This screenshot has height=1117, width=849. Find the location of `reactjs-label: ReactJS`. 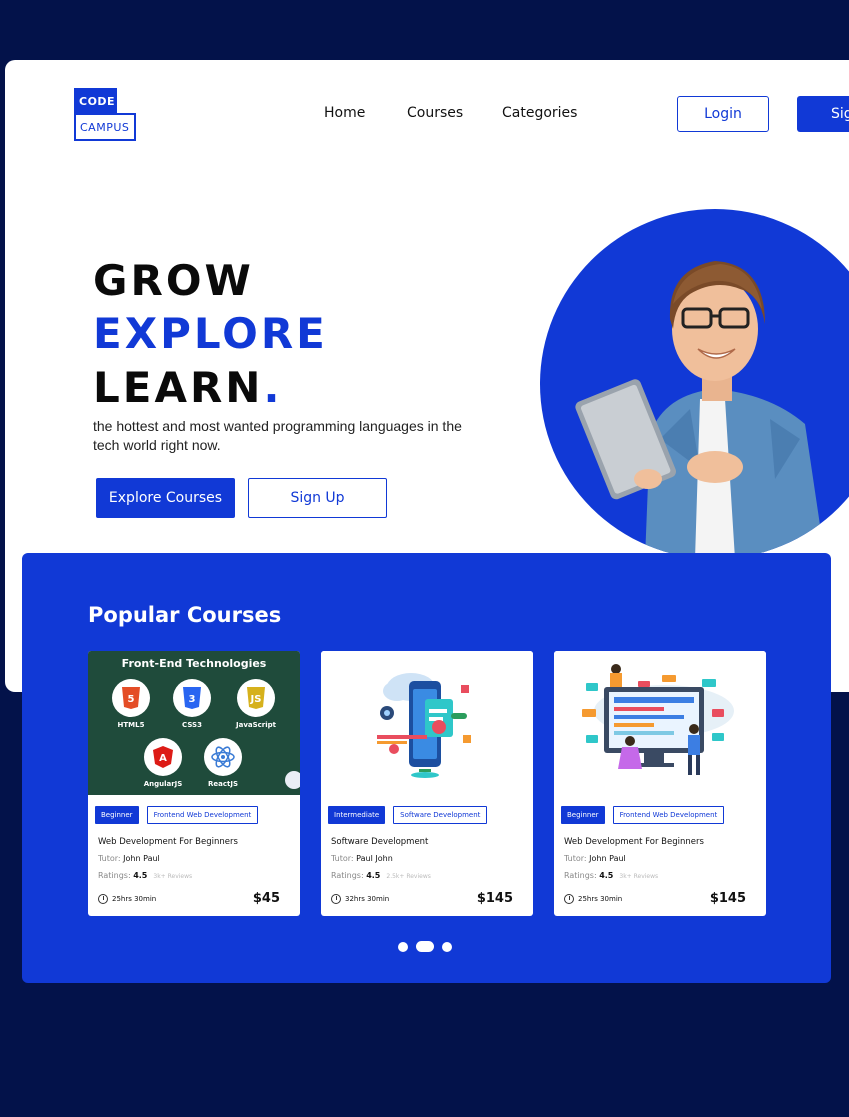

reactjs-label: ReactJS is located at coordinates (222, 784).